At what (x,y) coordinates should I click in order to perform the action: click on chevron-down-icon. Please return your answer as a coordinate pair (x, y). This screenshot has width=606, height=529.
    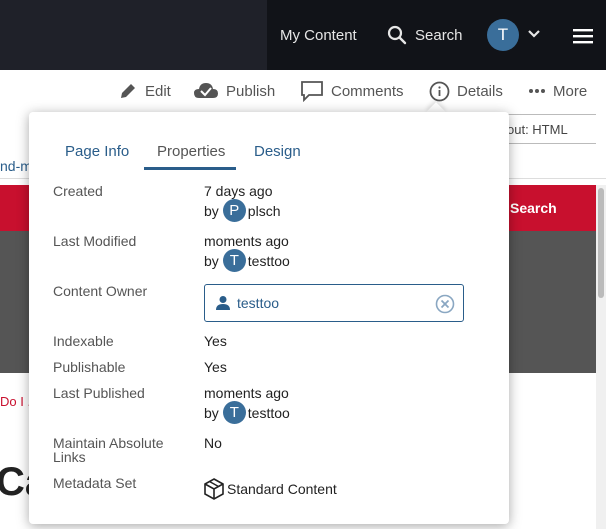
    Looking at the image, I should click on (534, 34).